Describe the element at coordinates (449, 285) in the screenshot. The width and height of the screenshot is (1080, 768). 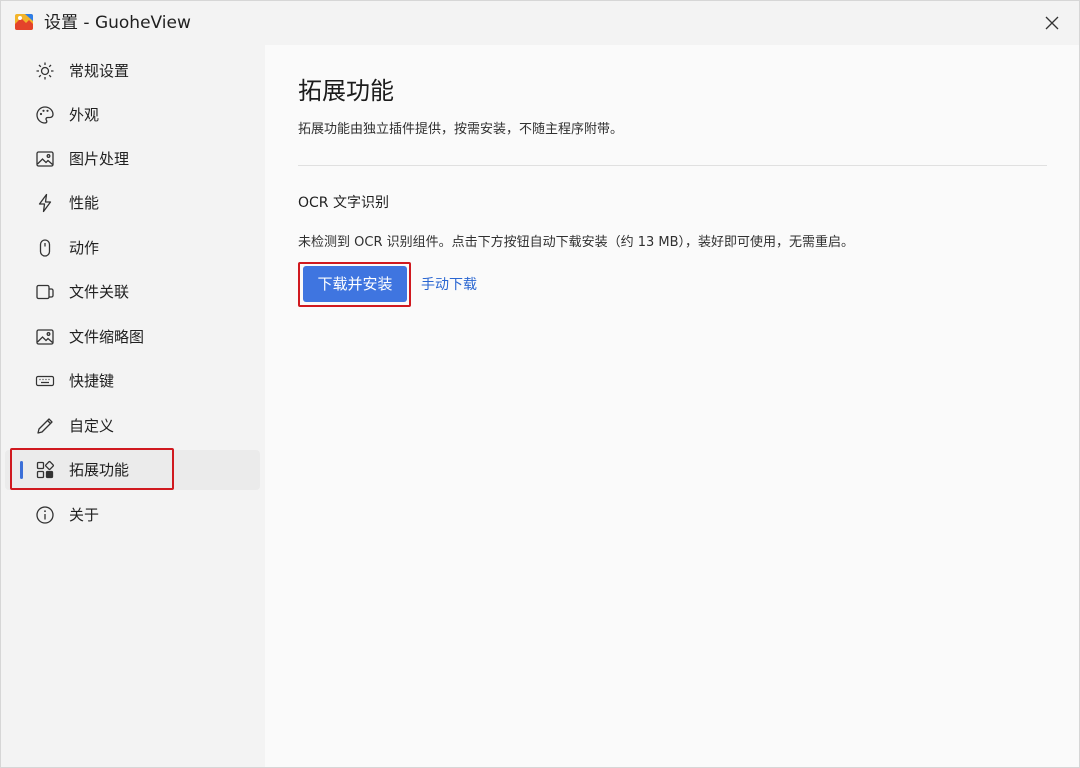
I see `manual-download-link: 手动下载` at that location.